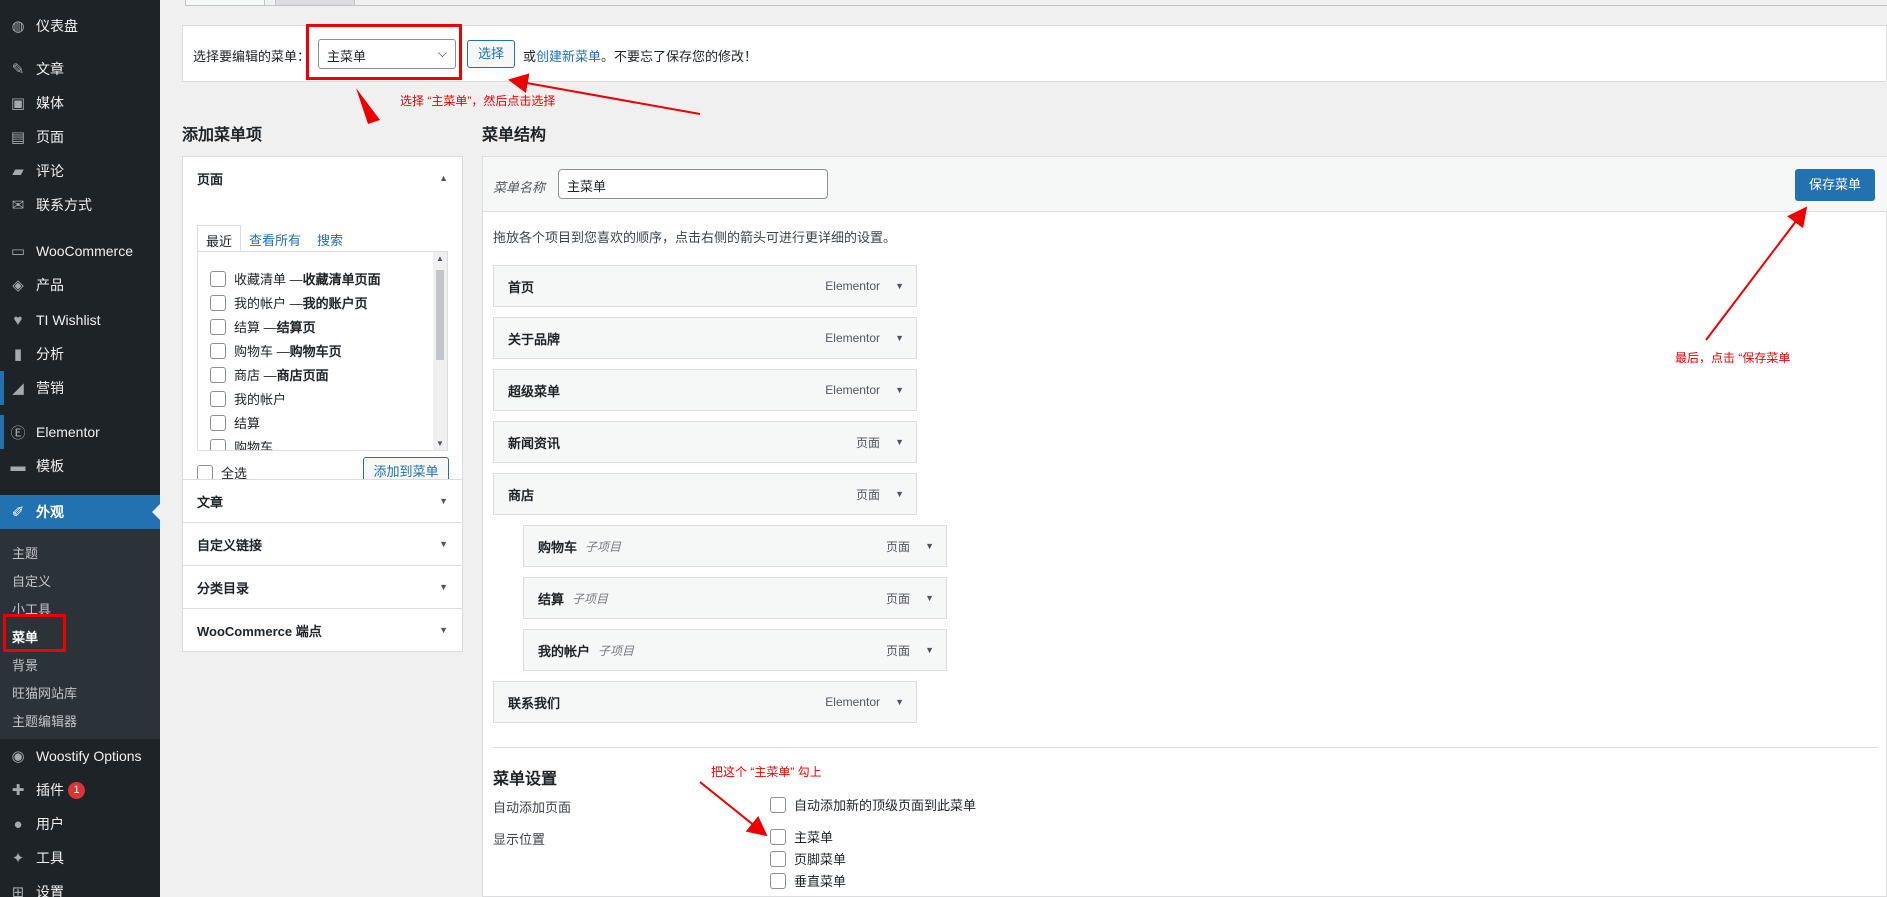 The image size is (1887, 897). I want to click on arrow-to-select, so click(604, 94).